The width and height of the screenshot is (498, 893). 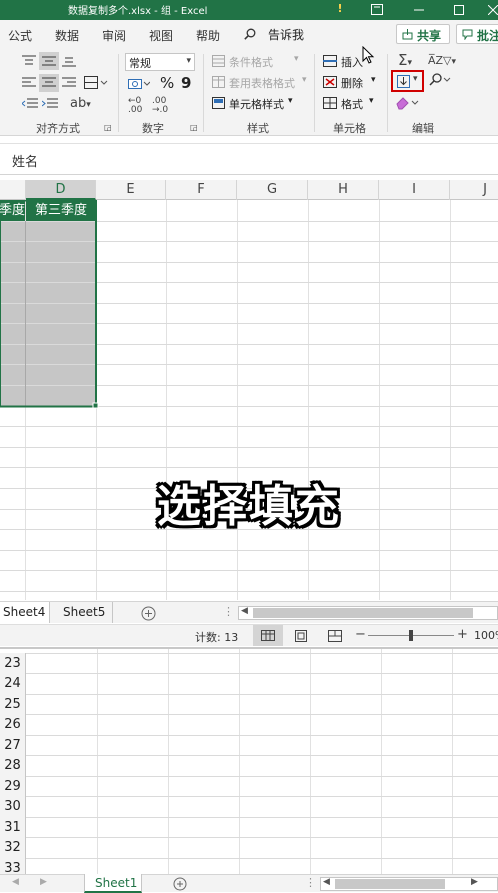 What do you see at coordinates (13, 807) in the screenshot?
I see `row-header-30: 30` at bounding box center [13, 807].